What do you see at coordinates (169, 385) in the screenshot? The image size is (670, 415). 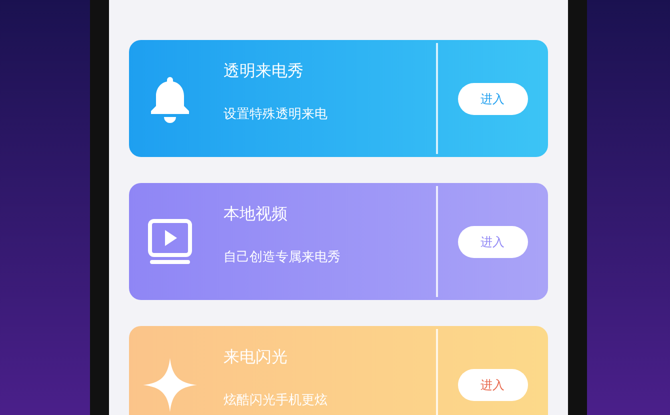 I see `sparkle-icon` at bounding box center [169, 385].